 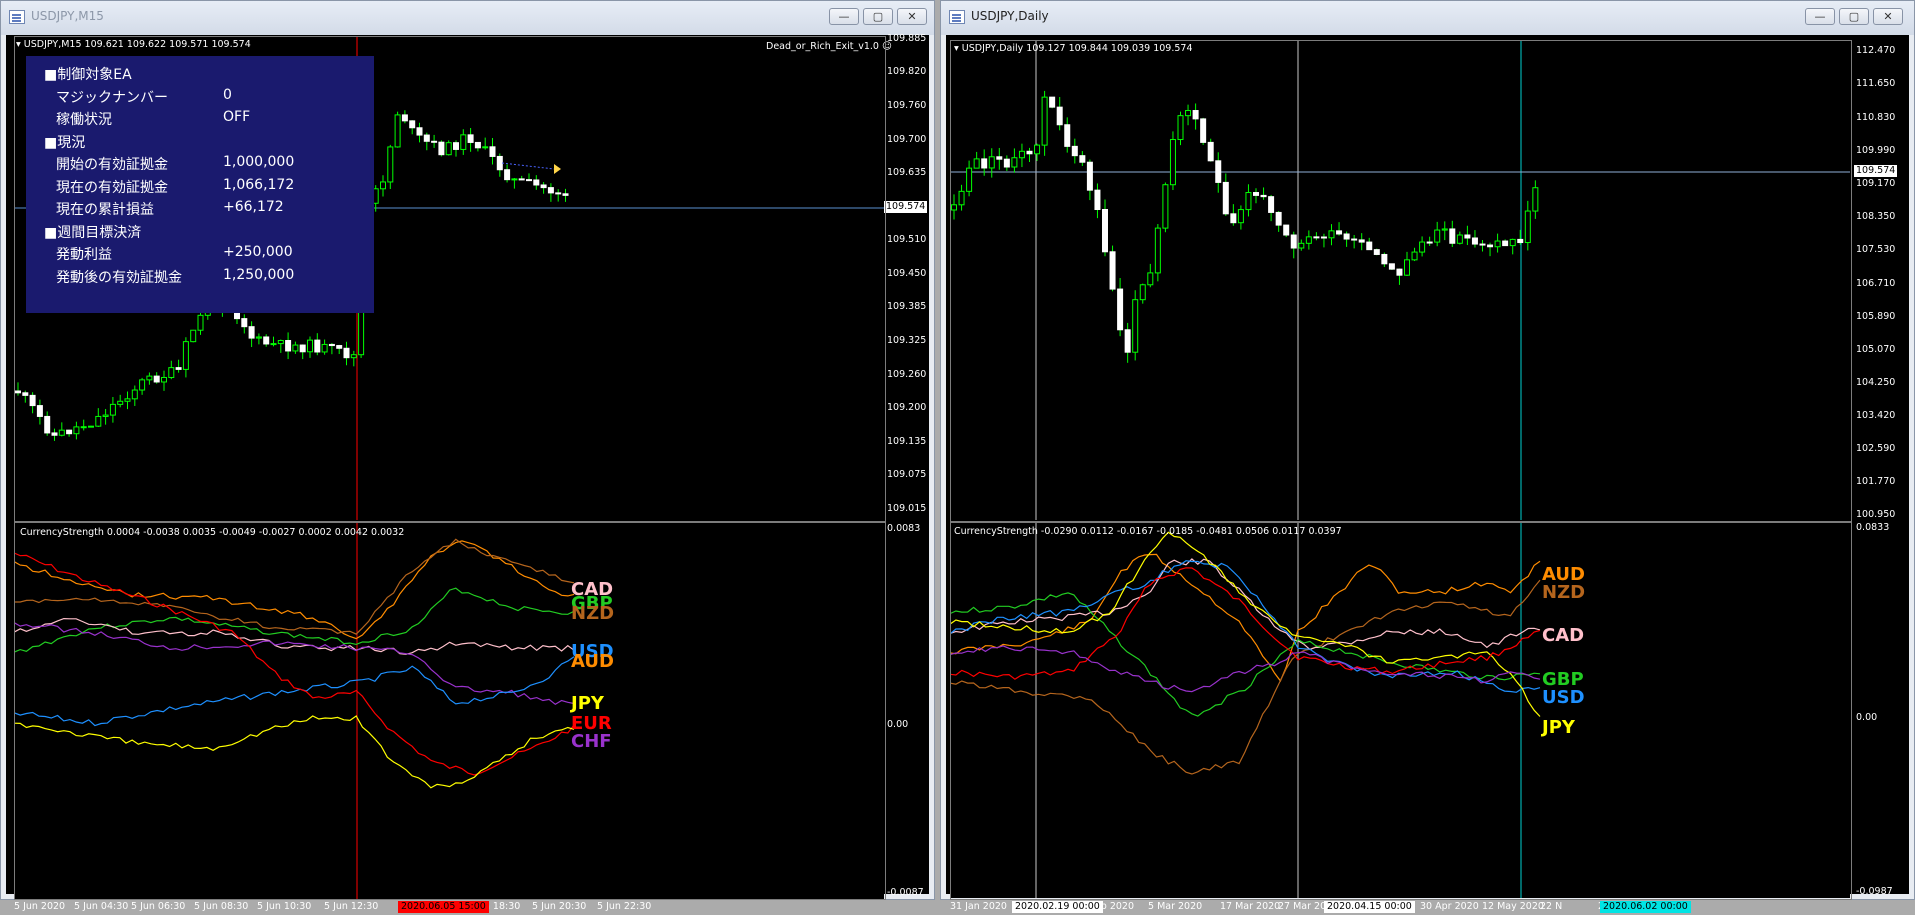 What do you see at coordinates (1876, 415) in the screenshot?
I see `price-tick-label: 103.420` at bounding box center [1876, 415].